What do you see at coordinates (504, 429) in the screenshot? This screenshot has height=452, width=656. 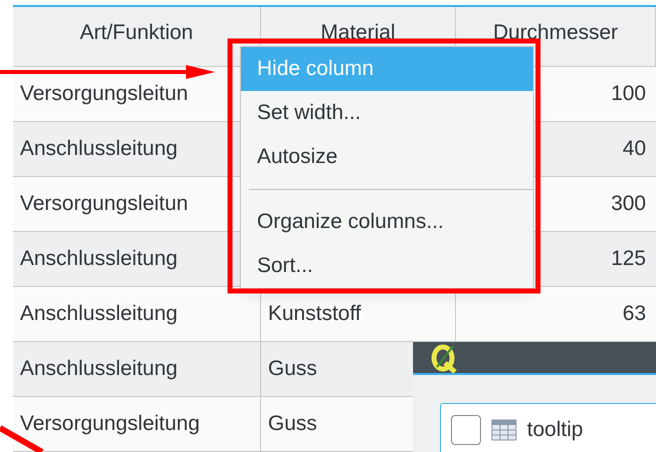 I see `table-icon` at bounding box center [504, 429].